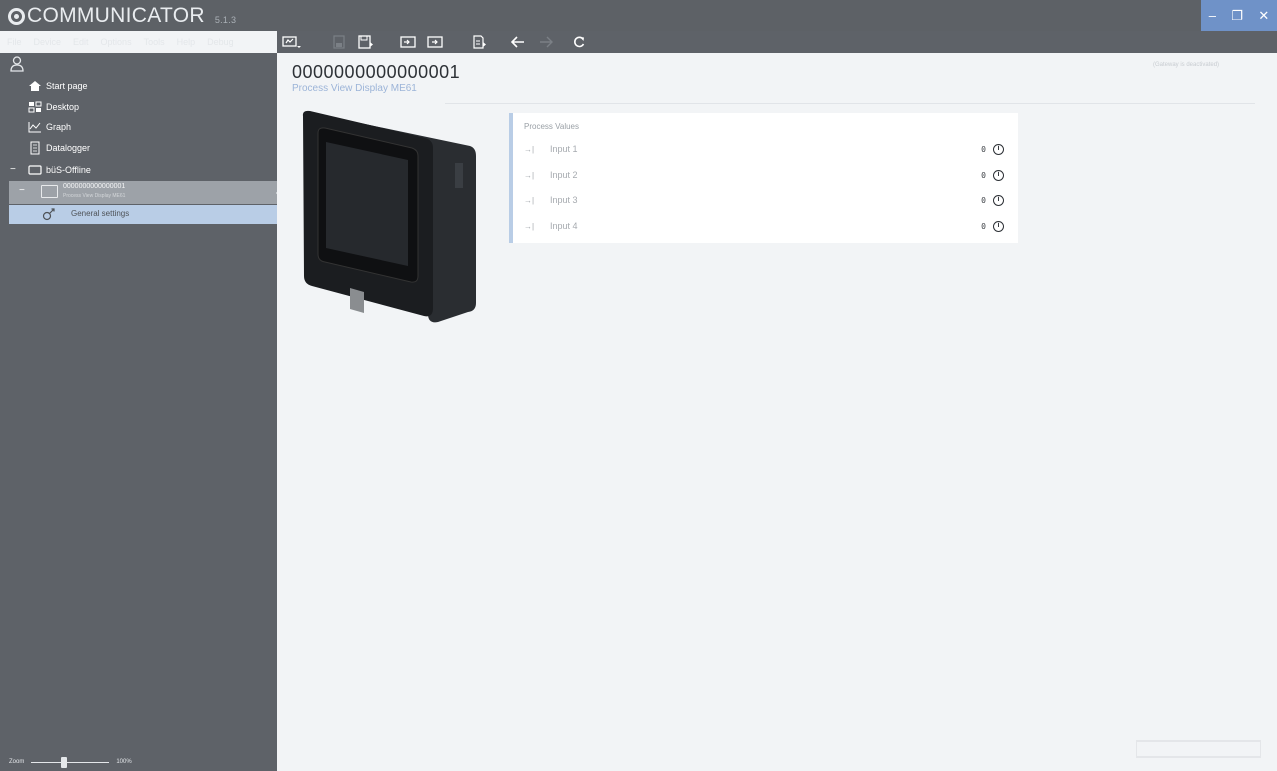 This screenshot has height=771, width=1277. What do you see at coordinates (48, 214) in the screenshot?
I see `settings-link-icon` at bounding box center [48, 214].